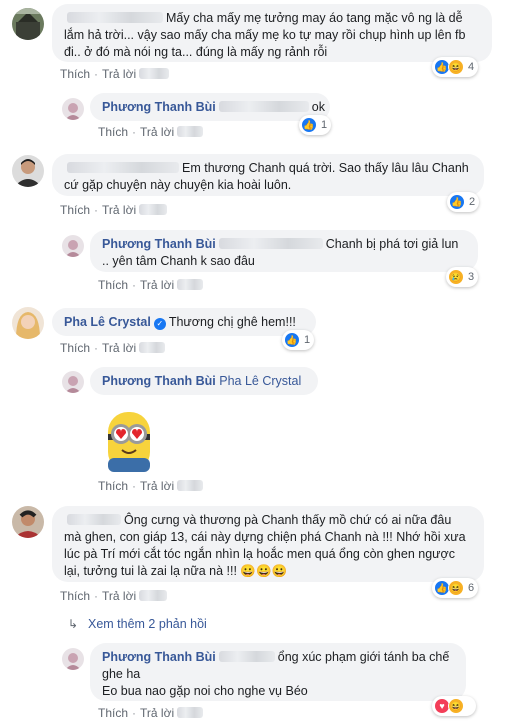 Image resolution: width=517 pixels, height=722 pixels. I want to click on reaction-summary: 👍 2, so click(463, 202).